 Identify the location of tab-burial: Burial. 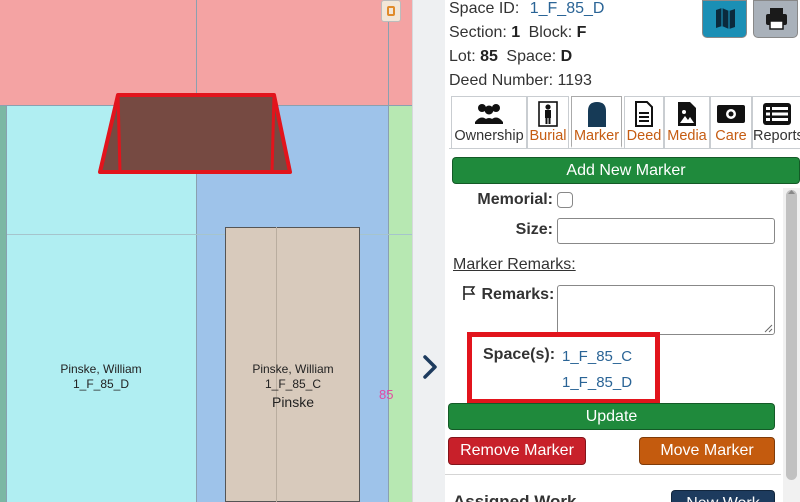
(548, 122).